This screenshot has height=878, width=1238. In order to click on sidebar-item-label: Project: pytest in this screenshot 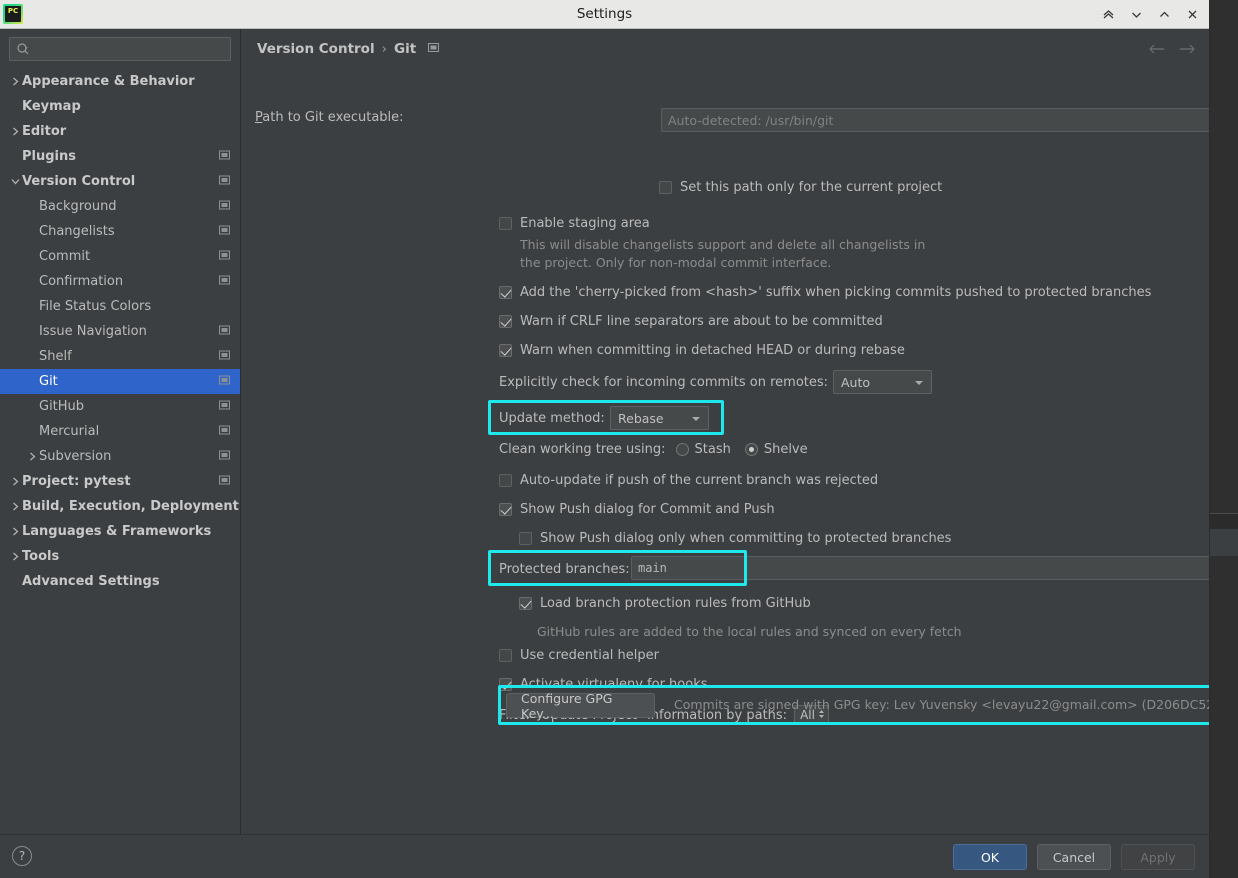, I will do `click(76, 481)`.